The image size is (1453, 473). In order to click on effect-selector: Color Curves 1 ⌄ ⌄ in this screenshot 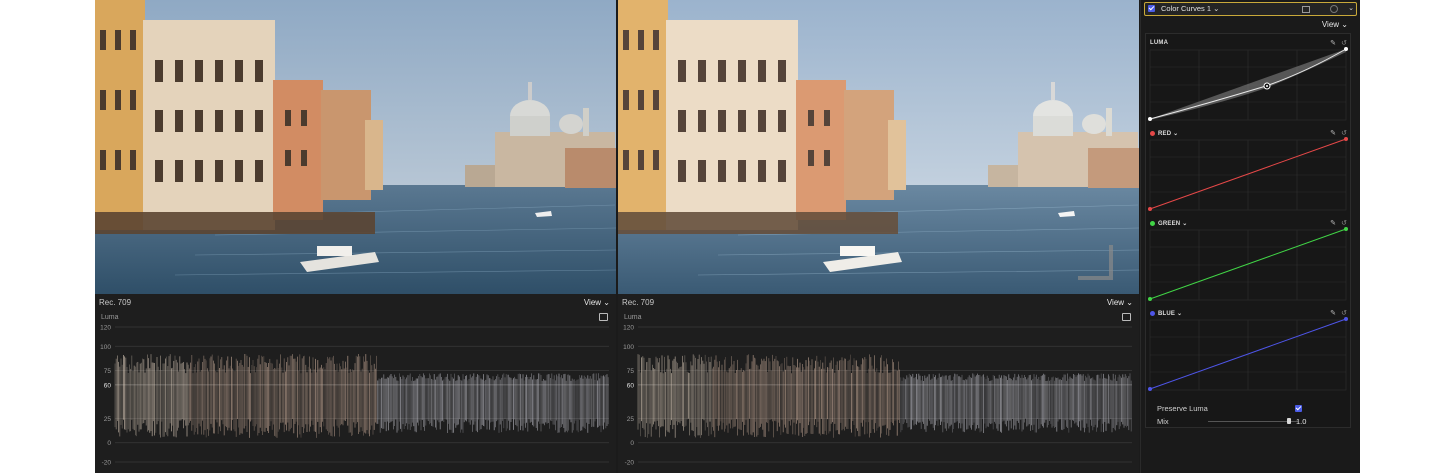, I will do `click(1250, 9)`.